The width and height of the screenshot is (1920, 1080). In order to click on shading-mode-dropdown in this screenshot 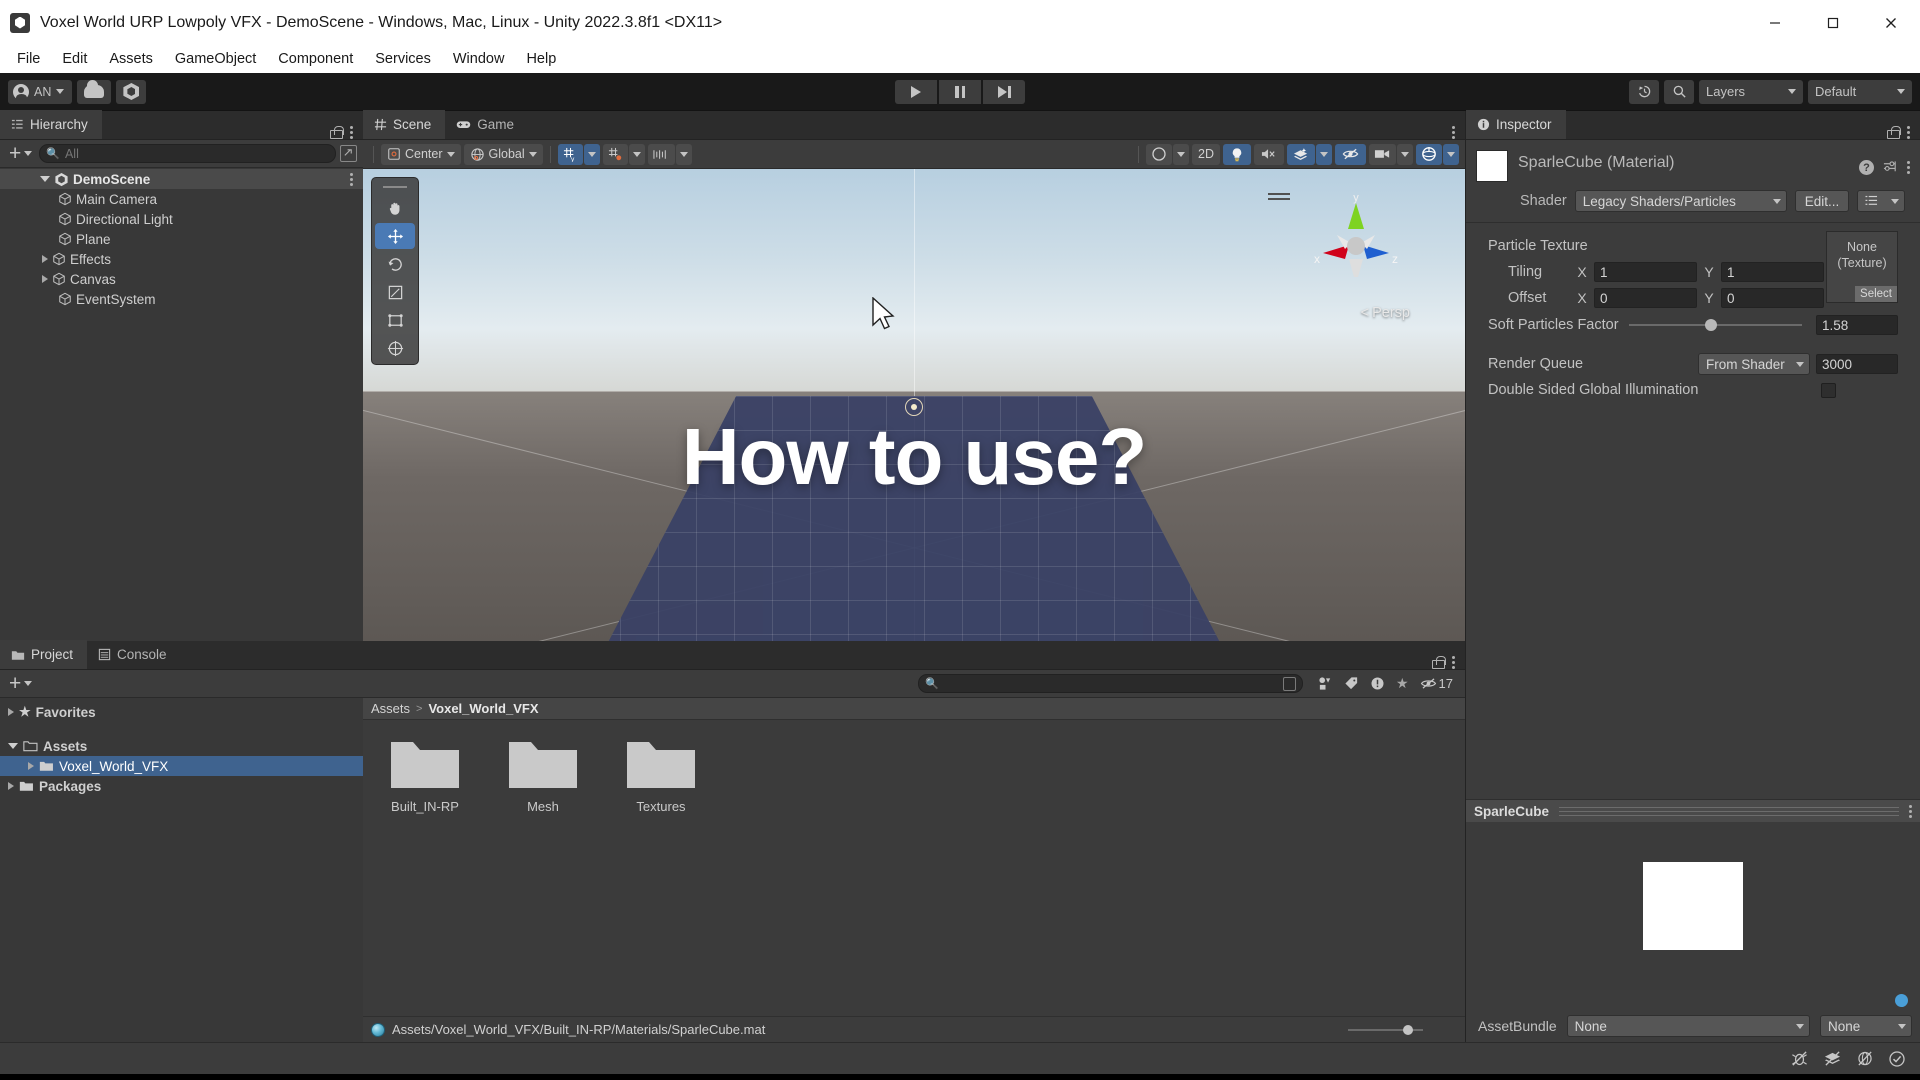, I will do `click(1181, 154)`.